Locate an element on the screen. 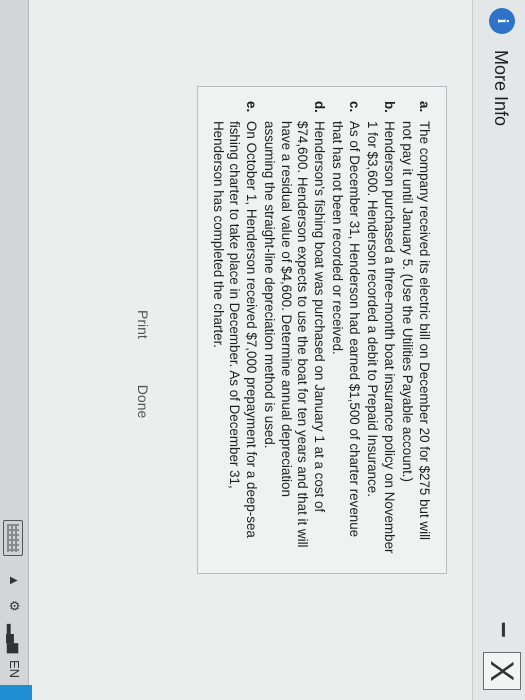 The height and width of the screenshot is (700, 525). dialog-titlebar: i More Info − X is located at coordinates (498, 350).